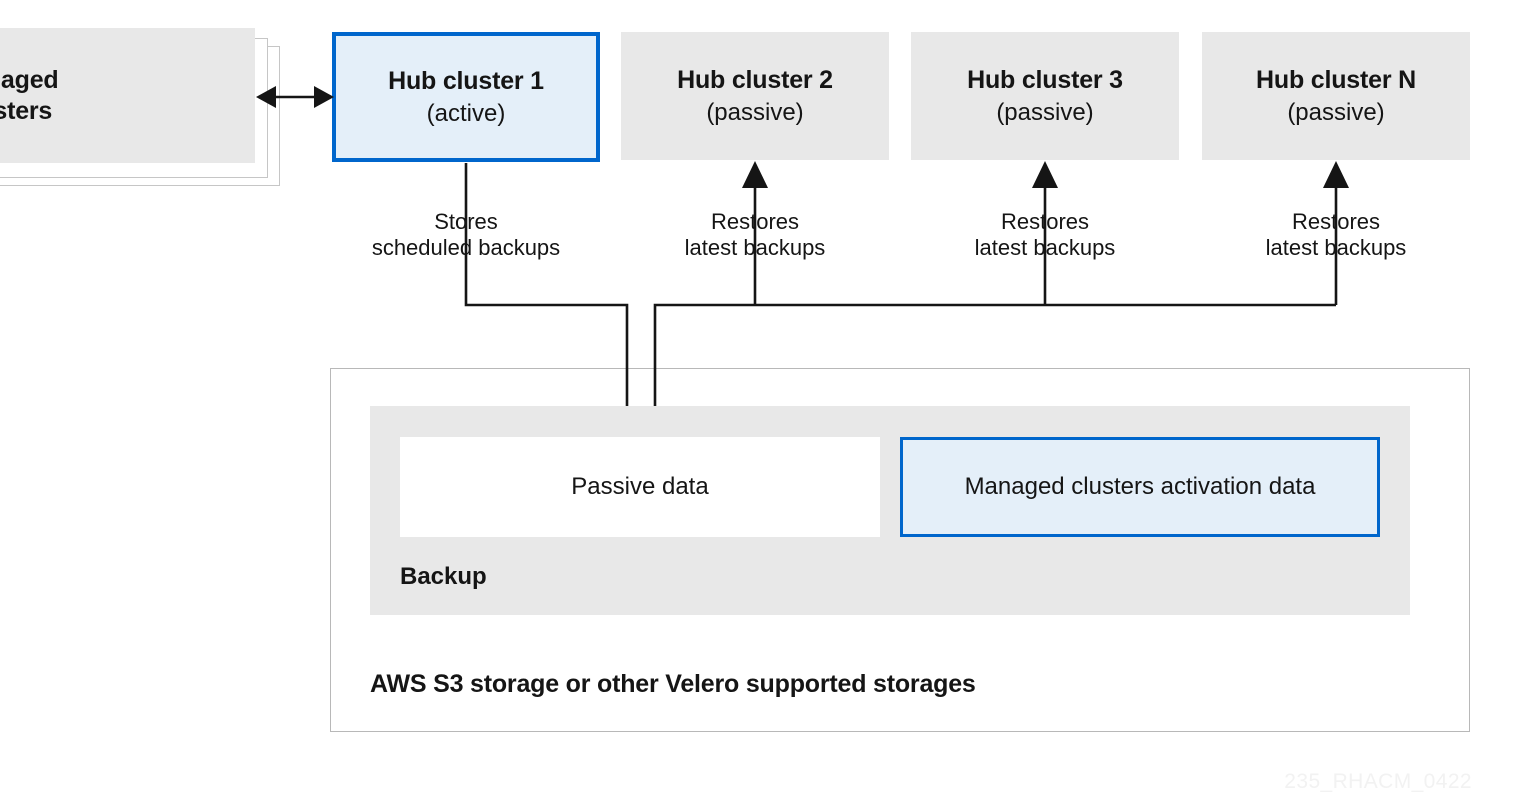 This screenshot has height=812, width=1520. Describe the element at coordinates (1336, 96) in the screenshot. I see `hub-cluster-n-box: Hub cluster N (passive)` at that location.